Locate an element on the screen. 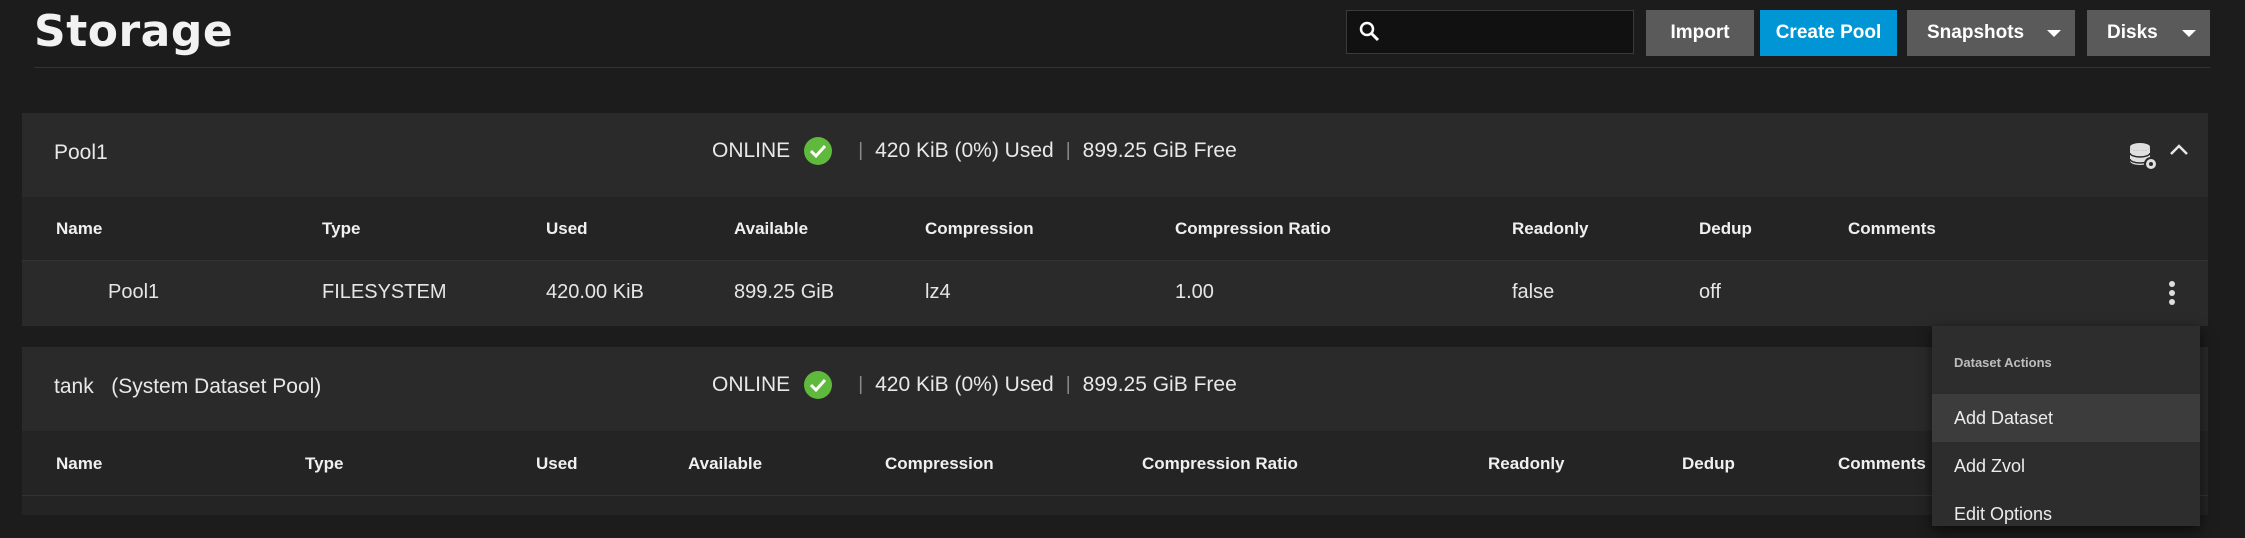 The image size is (2245, 538). search-input is located at coordinates (1508, 33).